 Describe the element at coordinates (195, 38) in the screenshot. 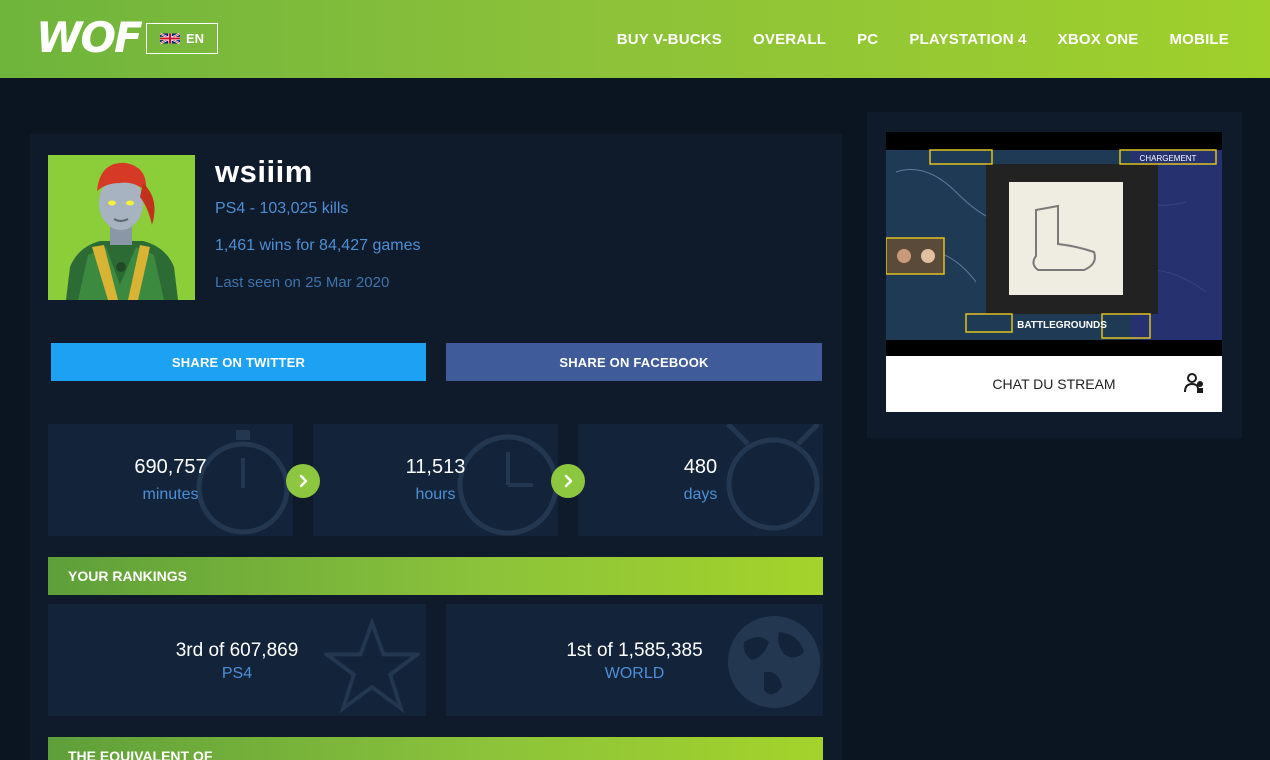

I see `language-label: EN` at that location.